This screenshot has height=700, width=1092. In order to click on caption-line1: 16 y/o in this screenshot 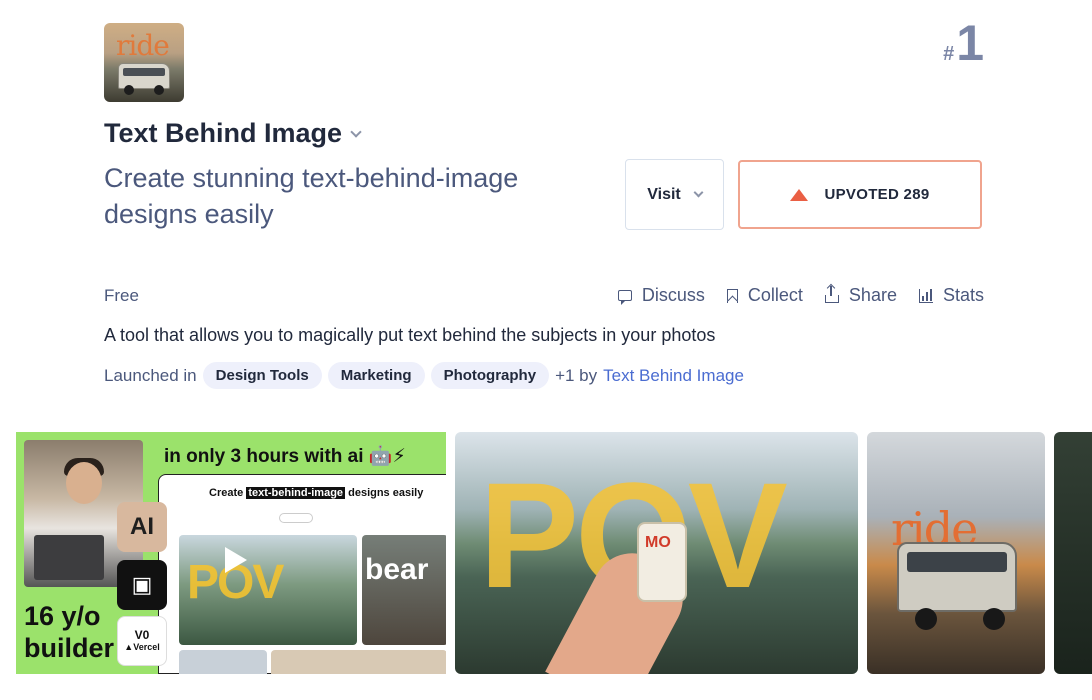, I will do `click(62, 616)`.